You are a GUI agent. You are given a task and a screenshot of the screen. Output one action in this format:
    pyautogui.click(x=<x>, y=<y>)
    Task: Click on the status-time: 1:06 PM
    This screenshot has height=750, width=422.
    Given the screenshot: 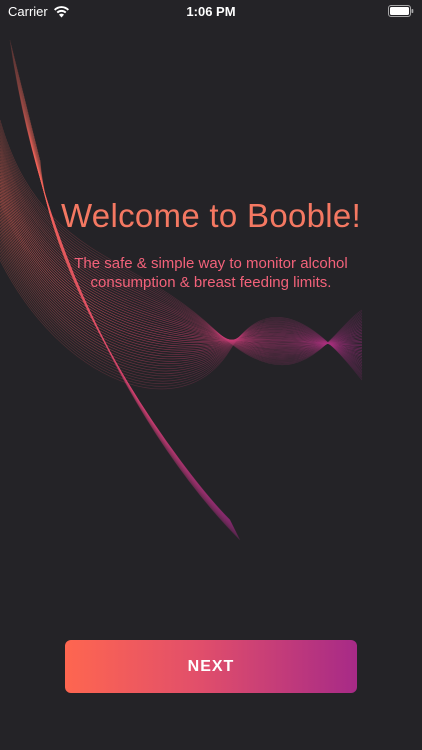 What is the action you would take?
    pyautogui.click(x=211, y=11)
    